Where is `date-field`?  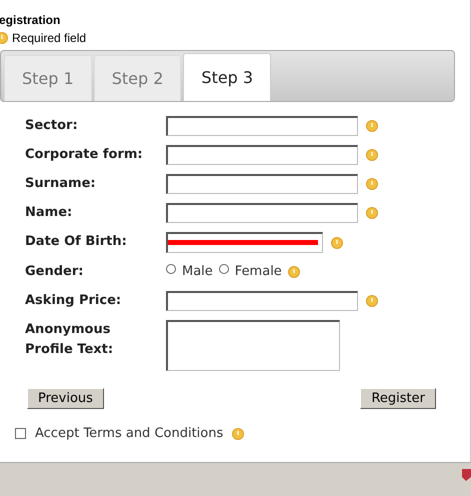 date-field is located at coordinates (244, 242).